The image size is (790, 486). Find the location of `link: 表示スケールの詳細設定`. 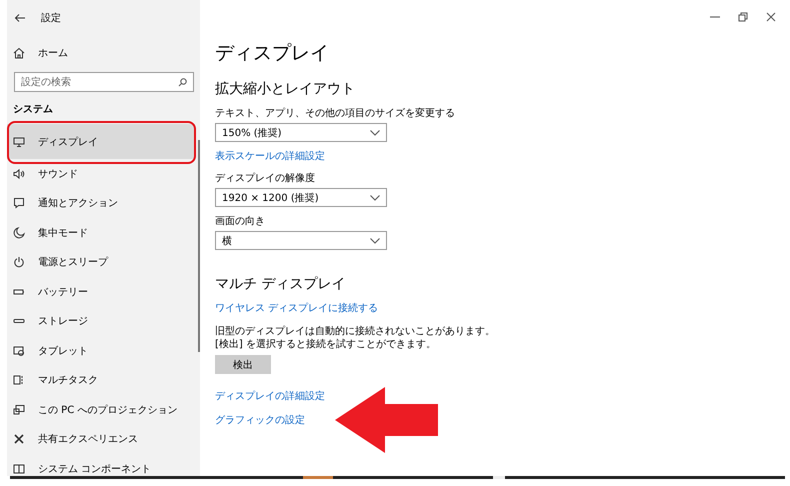

link: 表示スケールの詳細設定 is located at coordinates (270, 157).